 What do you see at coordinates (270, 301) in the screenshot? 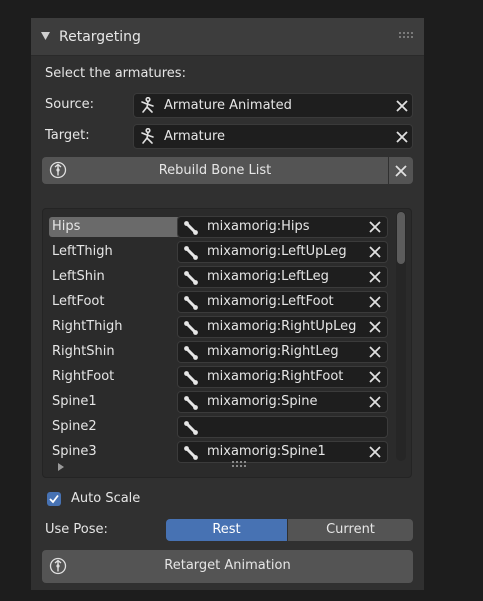
I see `bone-value: mixamorig:LeftFoot` at bounding box center [270, 301].